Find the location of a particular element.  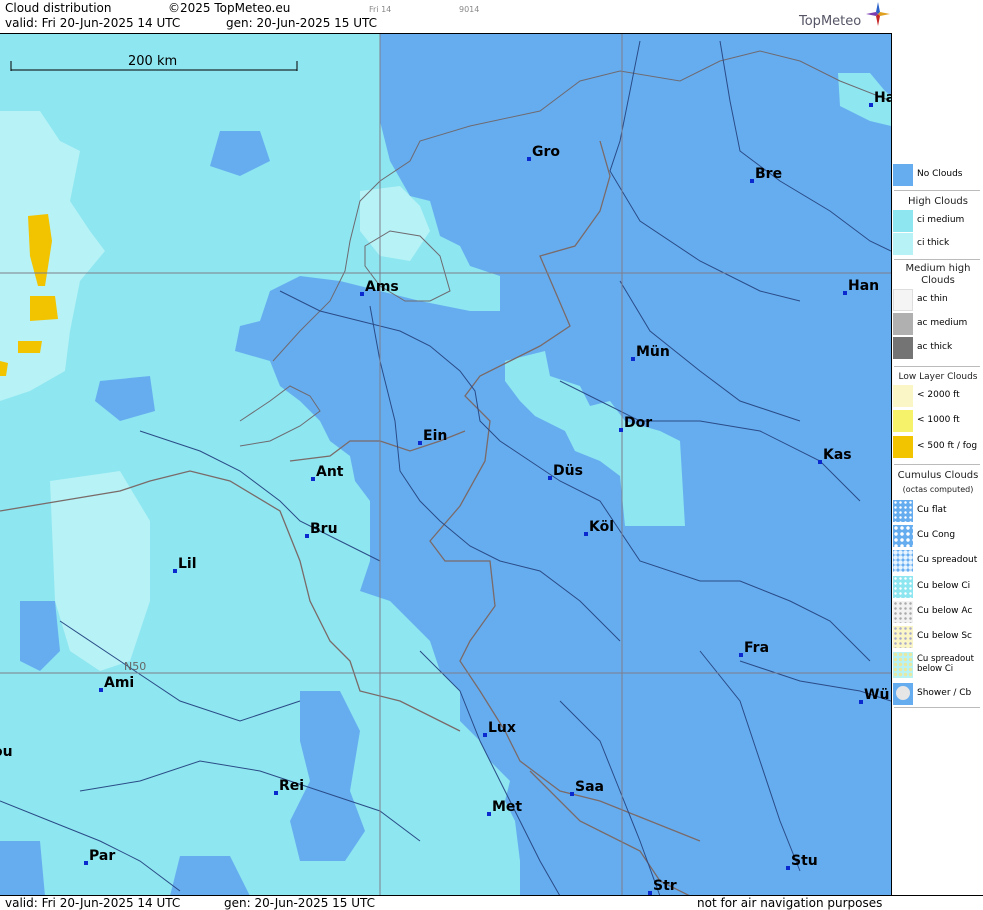

city-label: ou is located at coordinates (6, 752).